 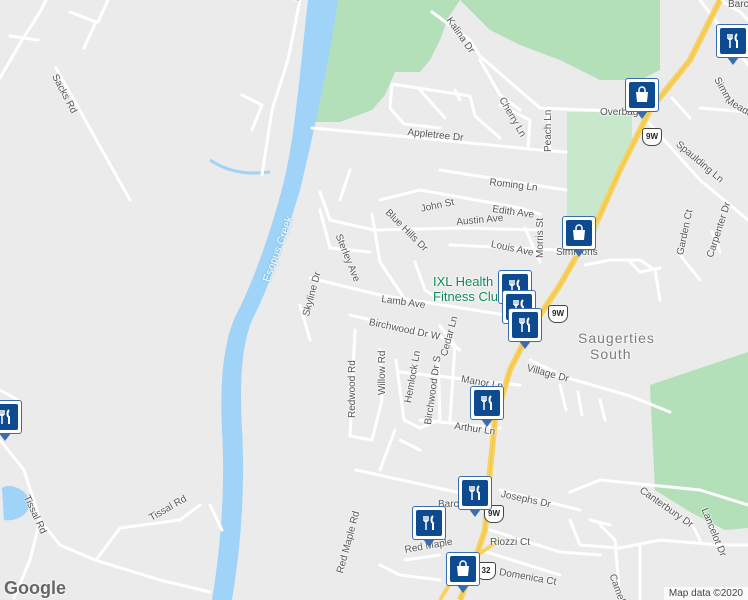 I want to click on poi-label: IXL Health Fitness Clu, so click(x=465, y=289).